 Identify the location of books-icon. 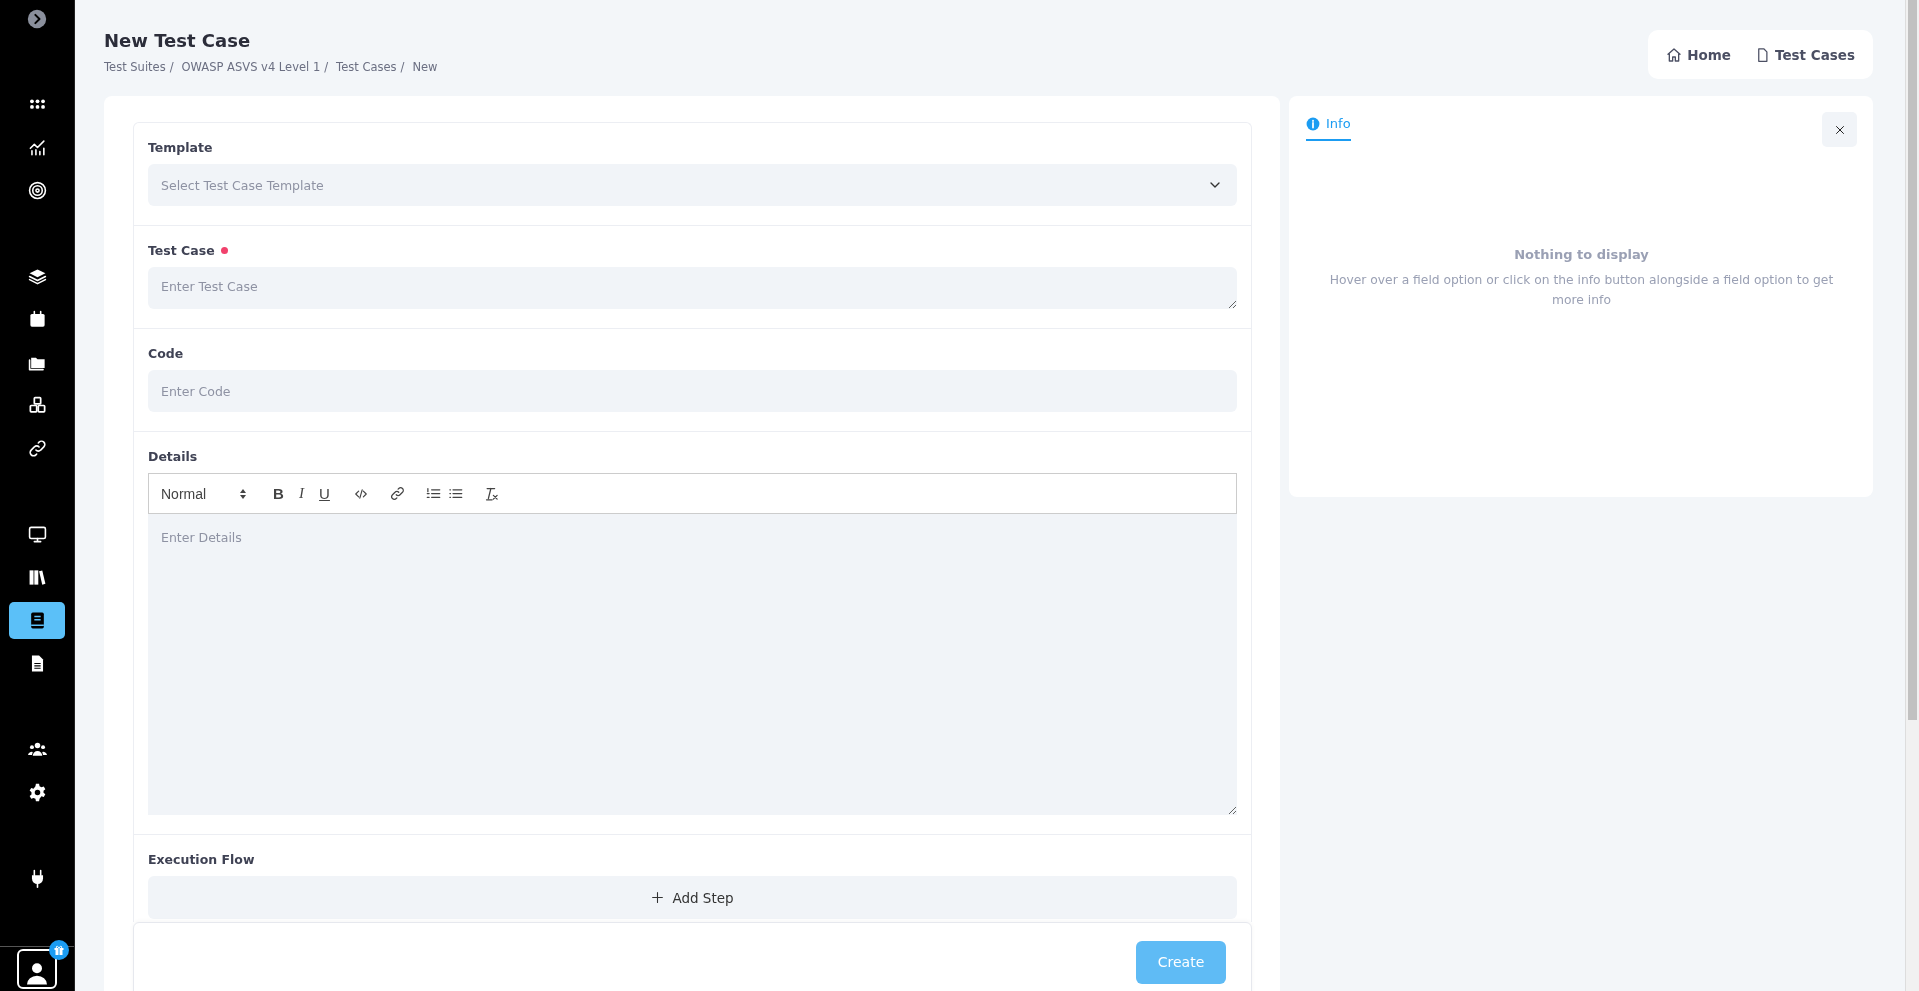
(37, 577).